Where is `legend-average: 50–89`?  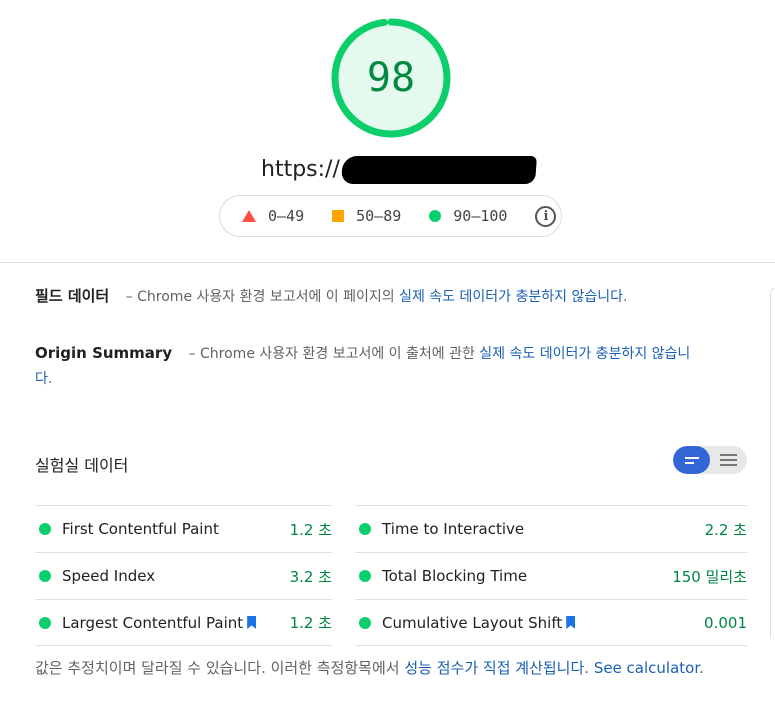
legend-average: 50–89 is located at coordinates (366, 216).